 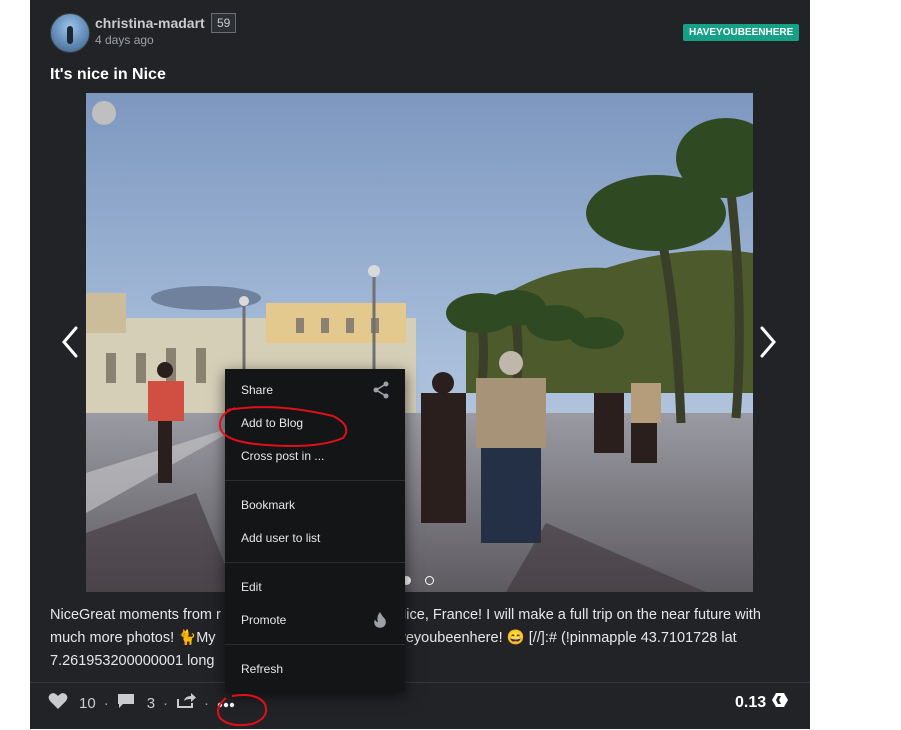 What do you see at coordinates (226, 703) in the screenshot?
I see `more-icon` at bounding box center [226, 703].